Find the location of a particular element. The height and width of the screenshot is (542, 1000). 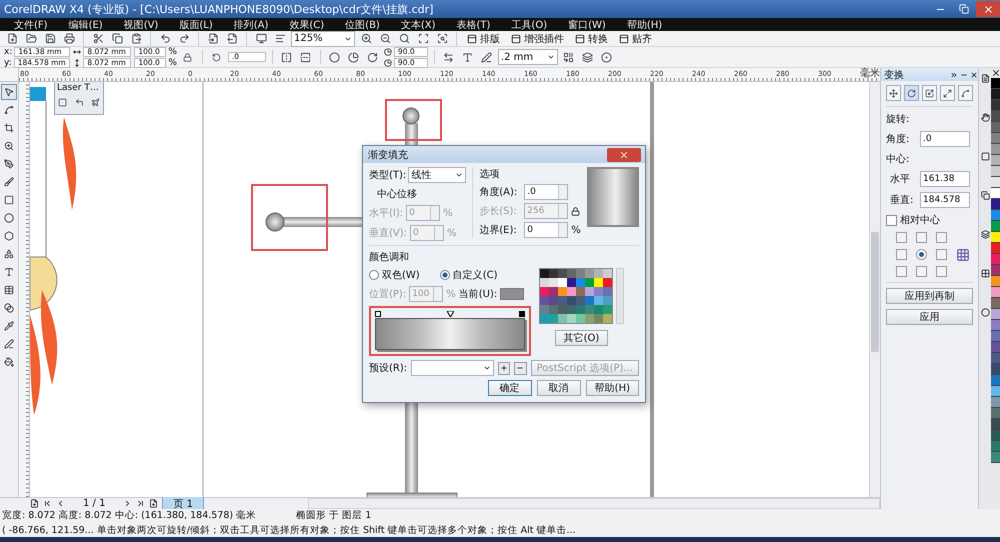

menu-item: 视图(V) is located at coordinates (142, 25).